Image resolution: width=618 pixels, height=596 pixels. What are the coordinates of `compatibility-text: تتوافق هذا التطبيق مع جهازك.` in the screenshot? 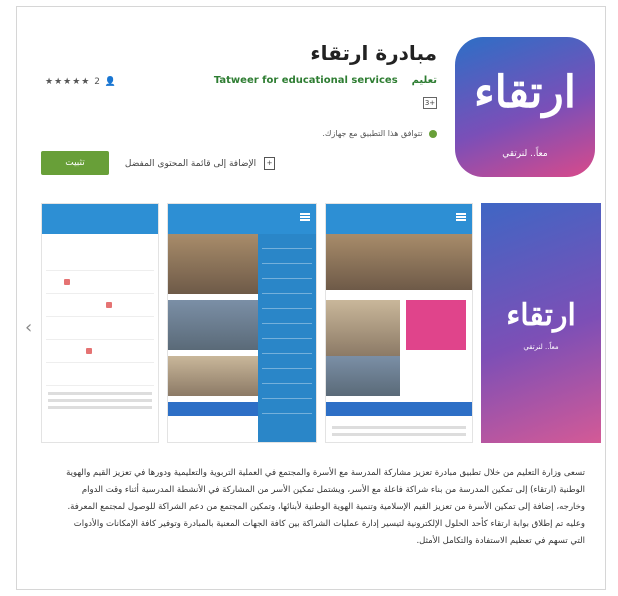 It's located at (372, 133).